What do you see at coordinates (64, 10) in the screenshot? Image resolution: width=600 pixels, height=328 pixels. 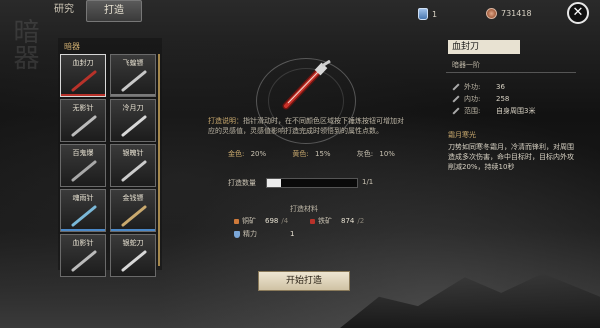 I see `tab-research: 研究` at bounding box center [64, 10].